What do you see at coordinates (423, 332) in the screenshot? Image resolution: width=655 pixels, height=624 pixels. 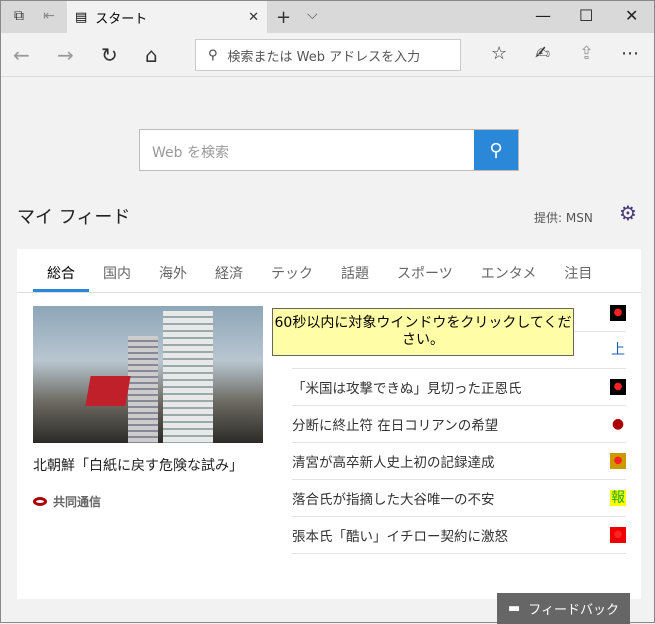 I see `tooltip: 60秒以内に対象ウインドウをクリックしてください。` at bounding box center [423, 332].